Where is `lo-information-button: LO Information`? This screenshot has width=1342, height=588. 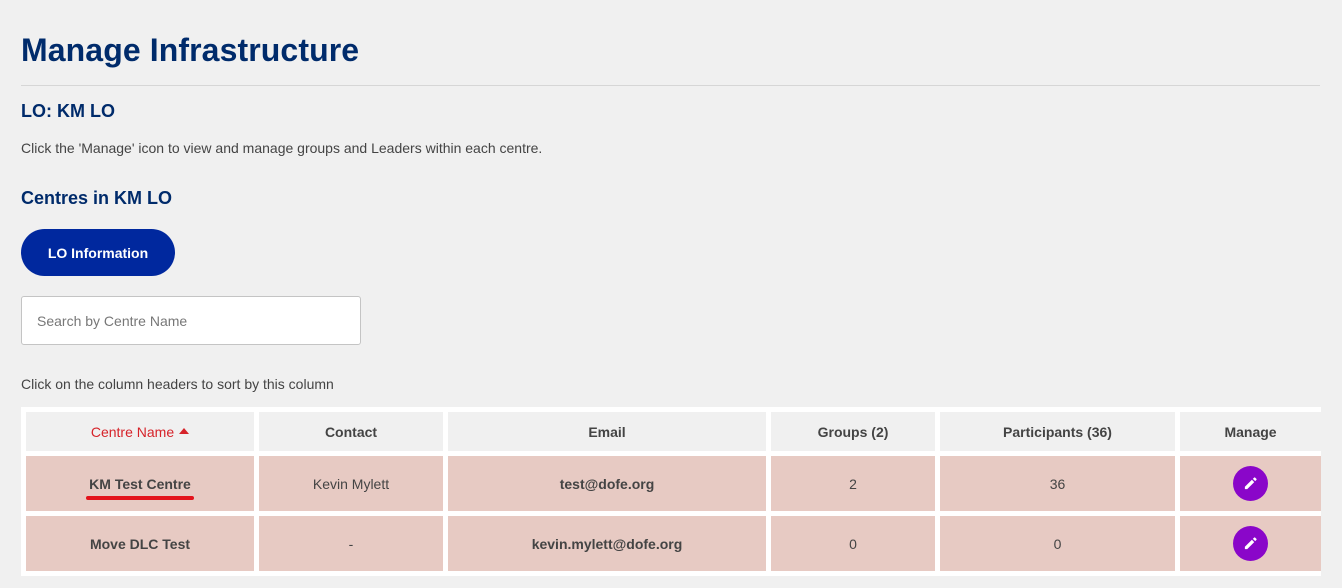
lo-information-button: LO Information is located at coordinates (98, 252).